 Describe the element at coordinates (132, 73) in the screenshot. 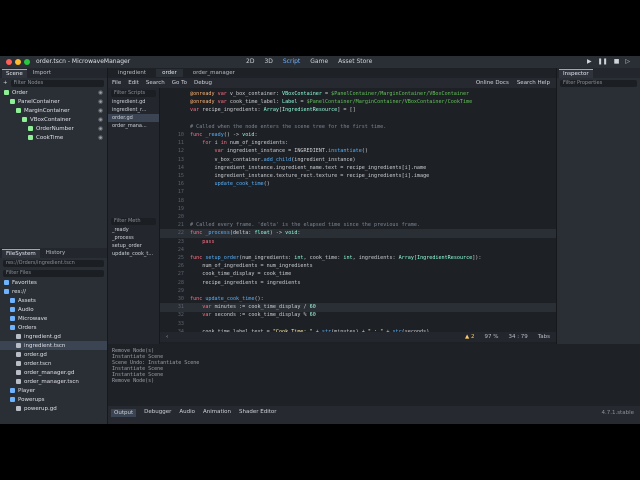

I see `tab-ingredient: ingredient` at that location.